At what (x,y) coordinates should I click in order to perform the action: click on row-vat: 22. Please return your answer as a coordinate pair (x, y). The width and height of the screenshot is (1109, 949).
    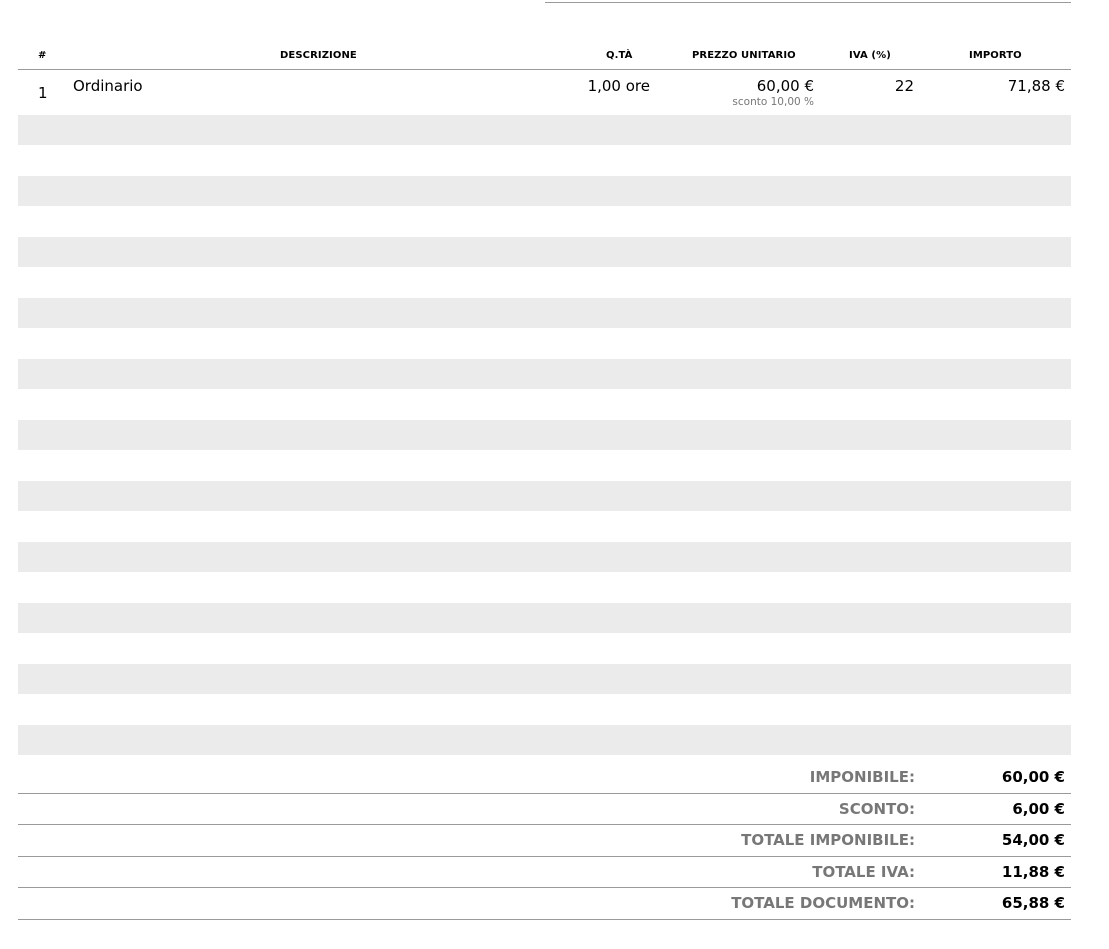
    Looking at the image, I should click on (904, 86).